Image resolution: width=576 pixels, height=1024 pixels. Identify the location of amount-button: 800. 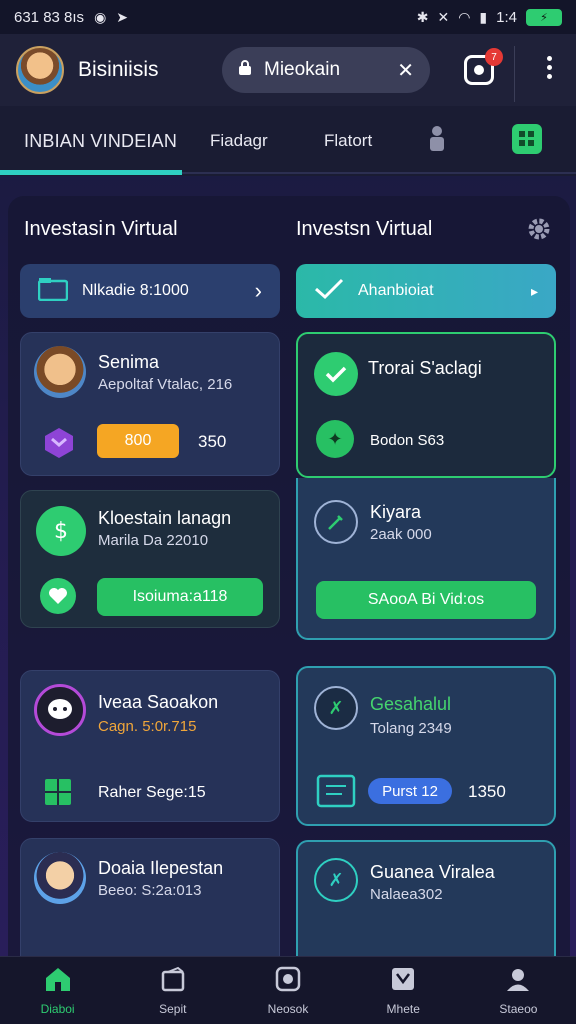
(138, 441).